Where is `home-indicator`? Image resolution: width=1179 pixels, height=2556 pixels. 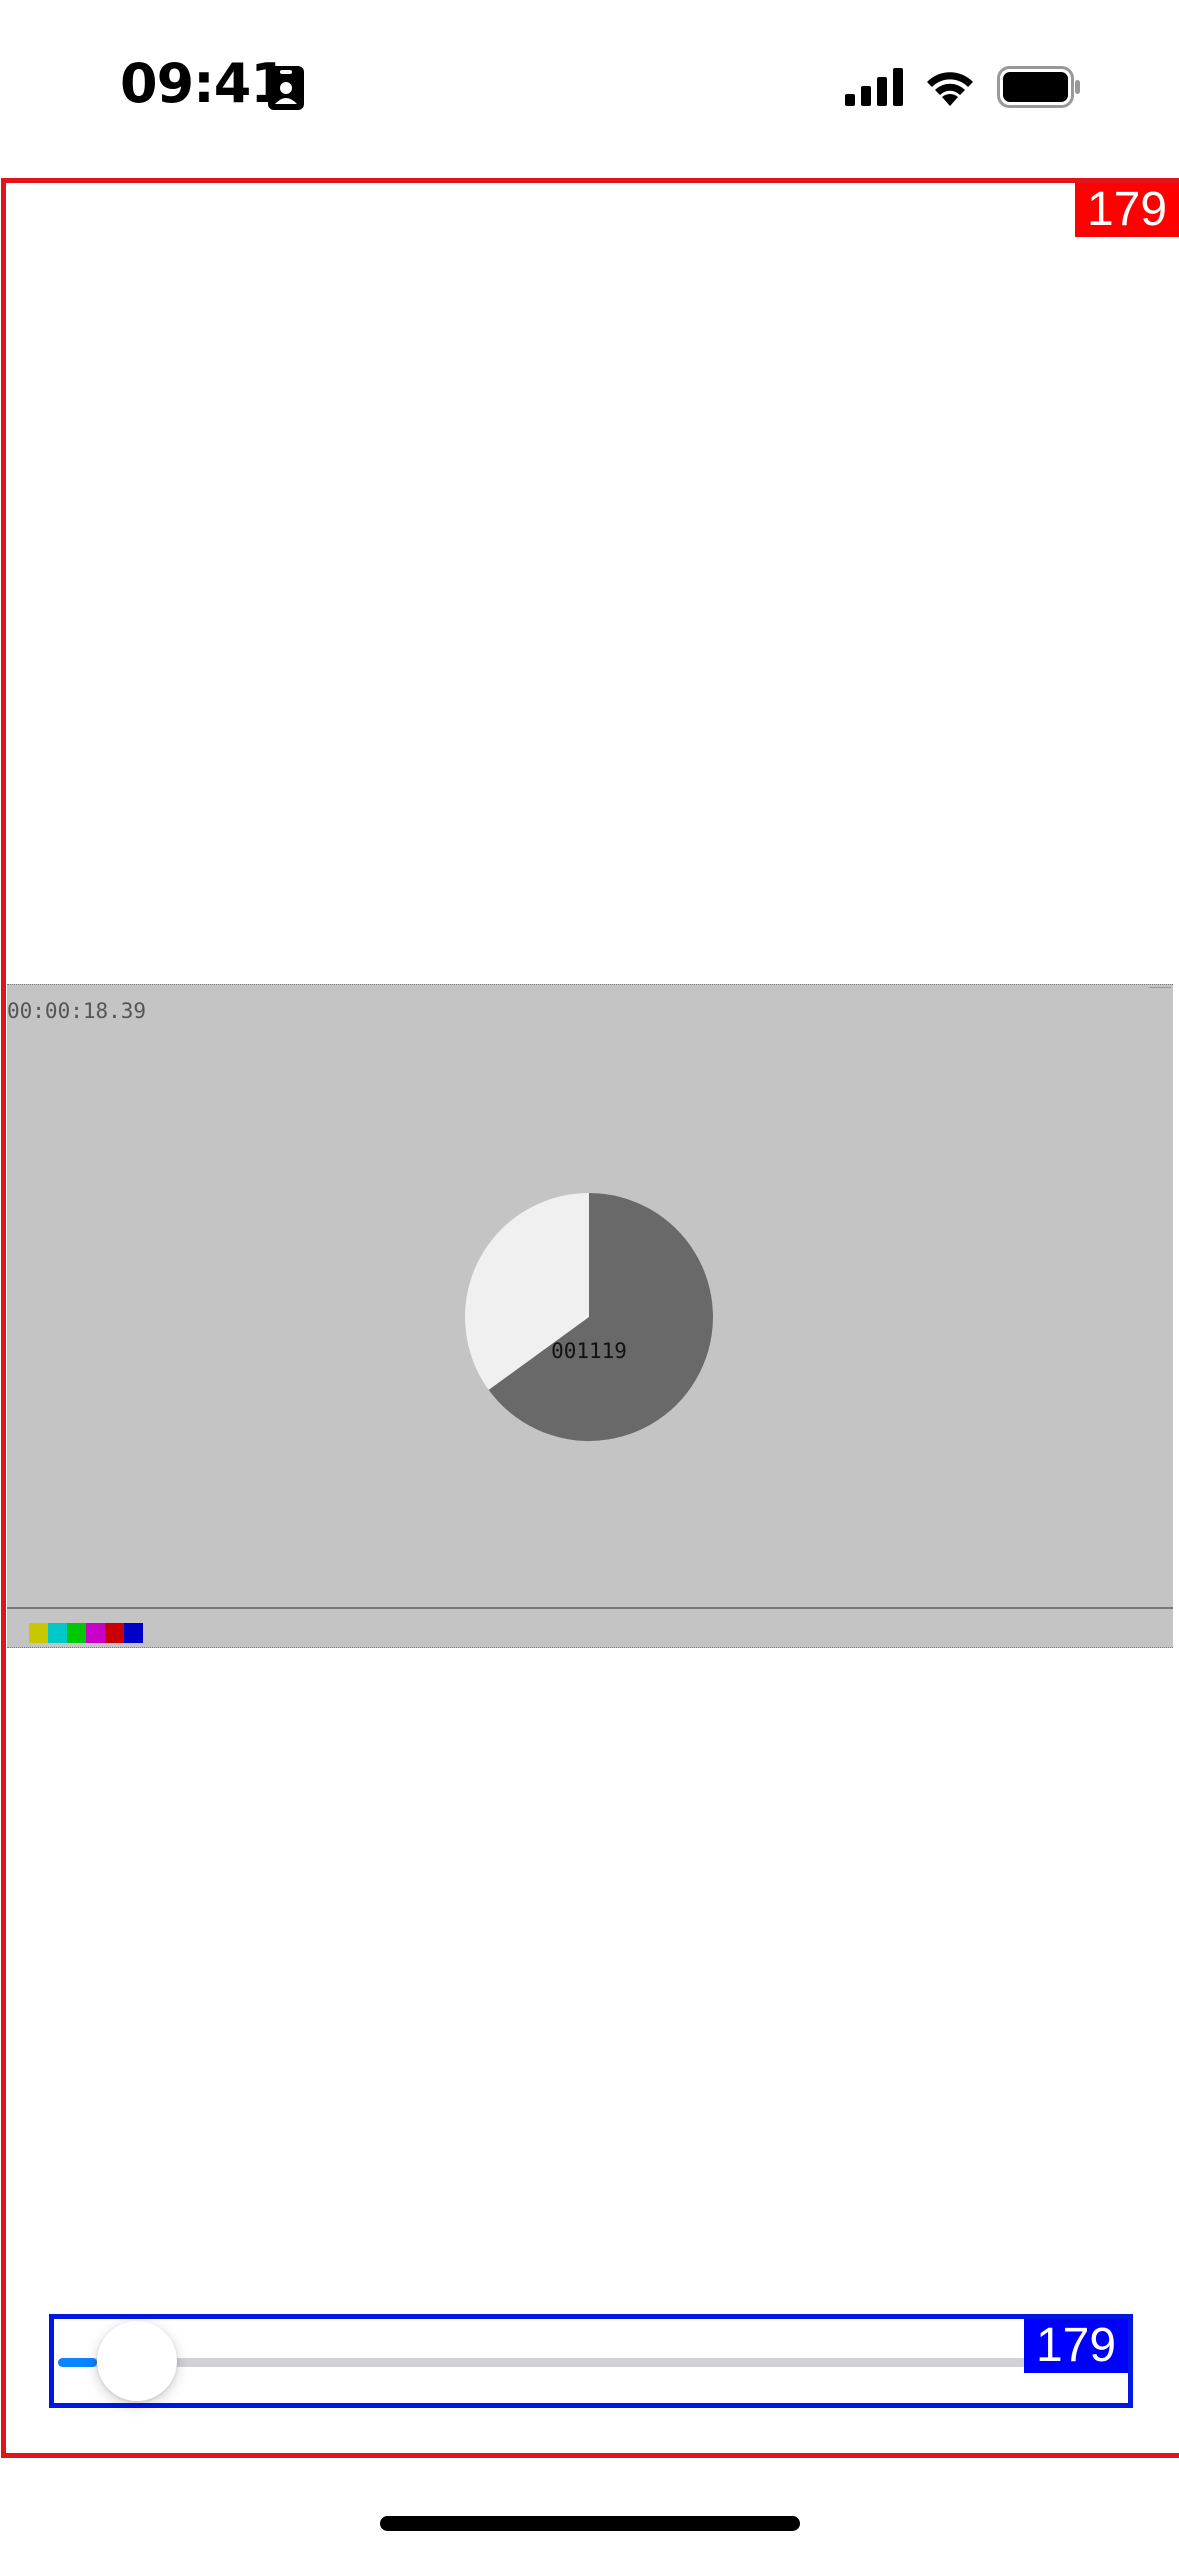
home-indicator is located at coordinates (590, 2523).